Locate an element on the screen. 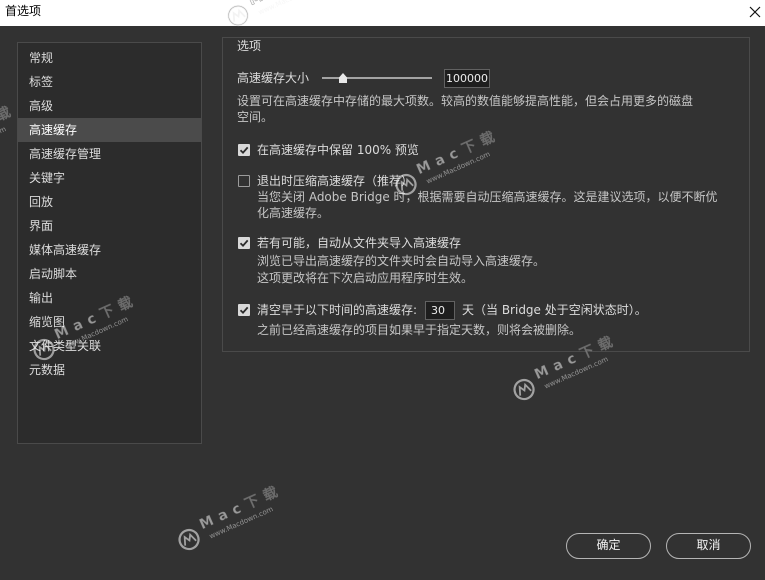 The image size is (765, 580). cancel-button: 取消 is located at coordinates (708, 546).